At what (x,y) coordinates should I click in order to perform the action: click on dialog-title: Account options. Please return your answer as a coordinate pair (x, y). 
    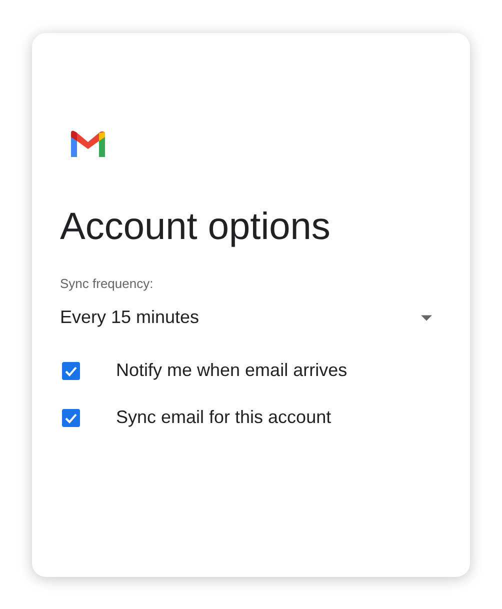
    Looking at the image, I should click on (196, 227).